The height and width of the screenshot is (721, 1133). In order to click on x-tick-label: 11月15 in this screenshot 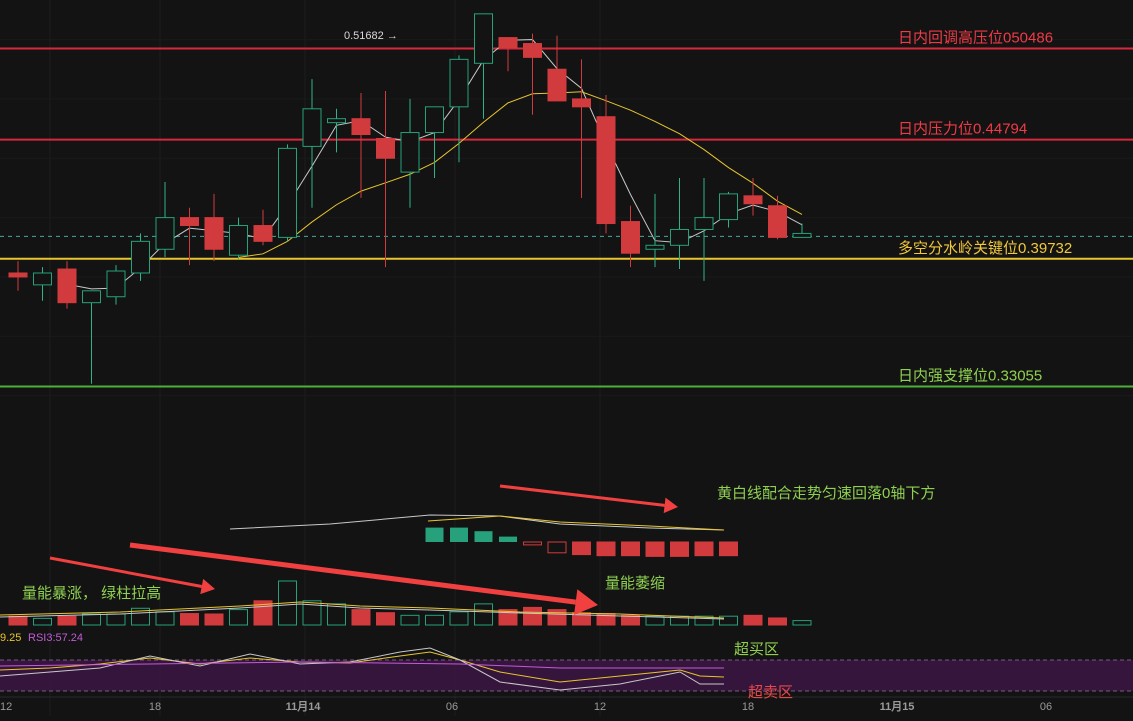, I will do `click(897, 706)`.